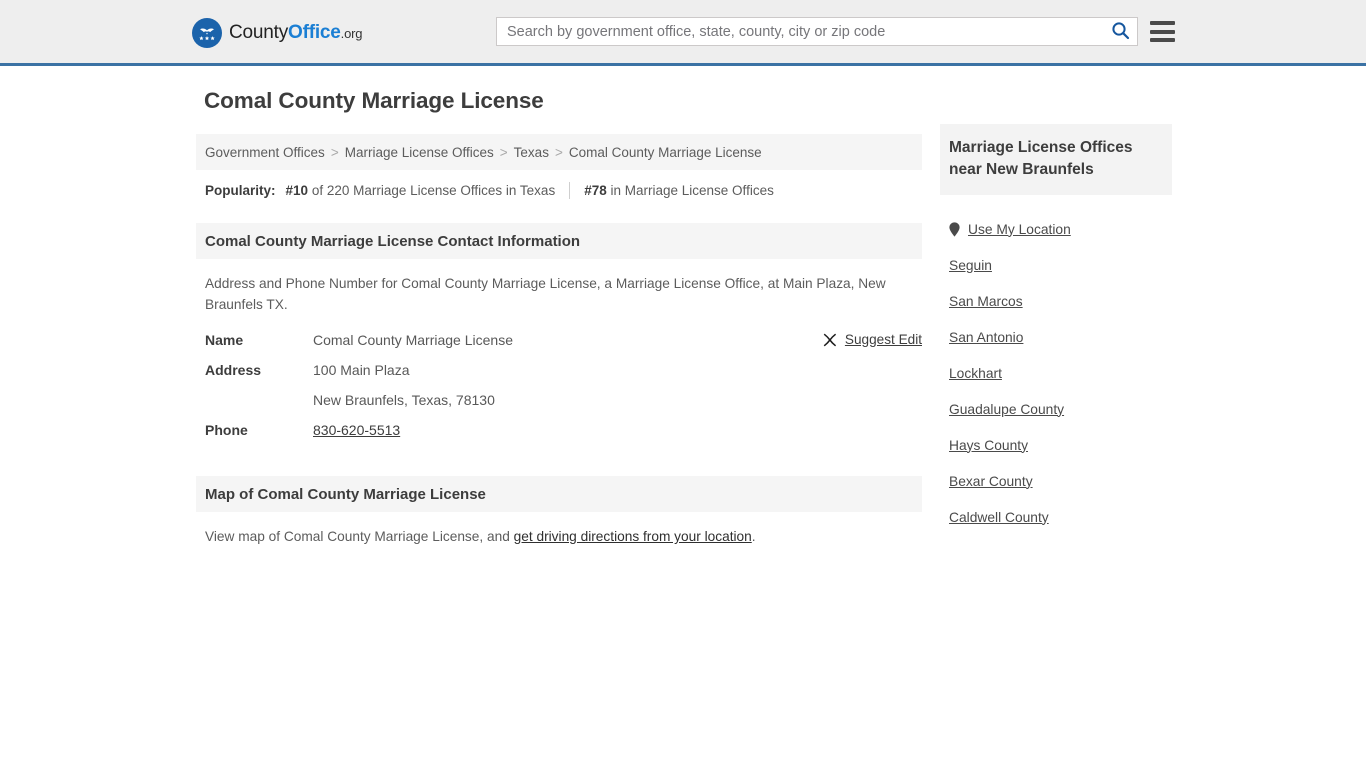  Describe the element at coordinates (563, 347) in the screenshot. I see `table-row: Name Comal County Marriage License` at that location.